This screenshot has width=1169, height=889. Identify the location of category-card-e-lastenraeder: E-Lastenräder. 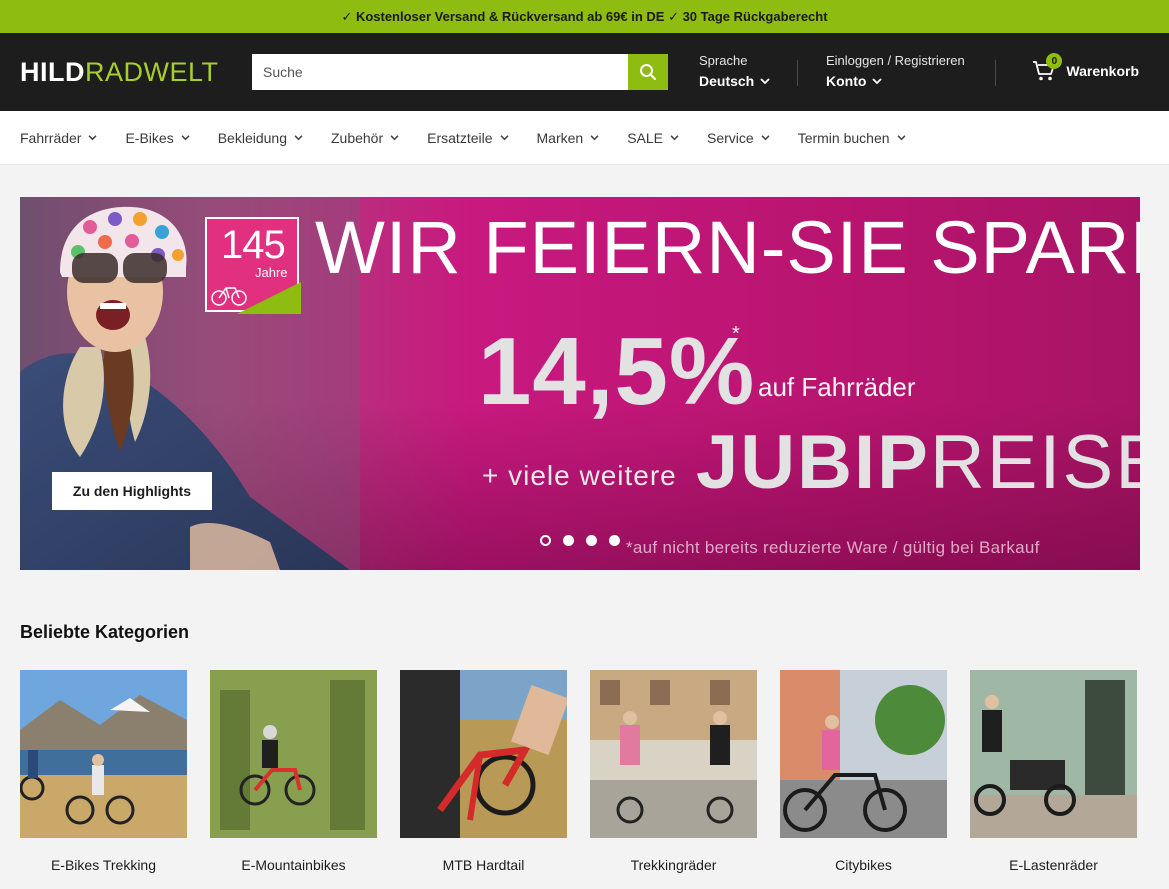
(1053, 771).